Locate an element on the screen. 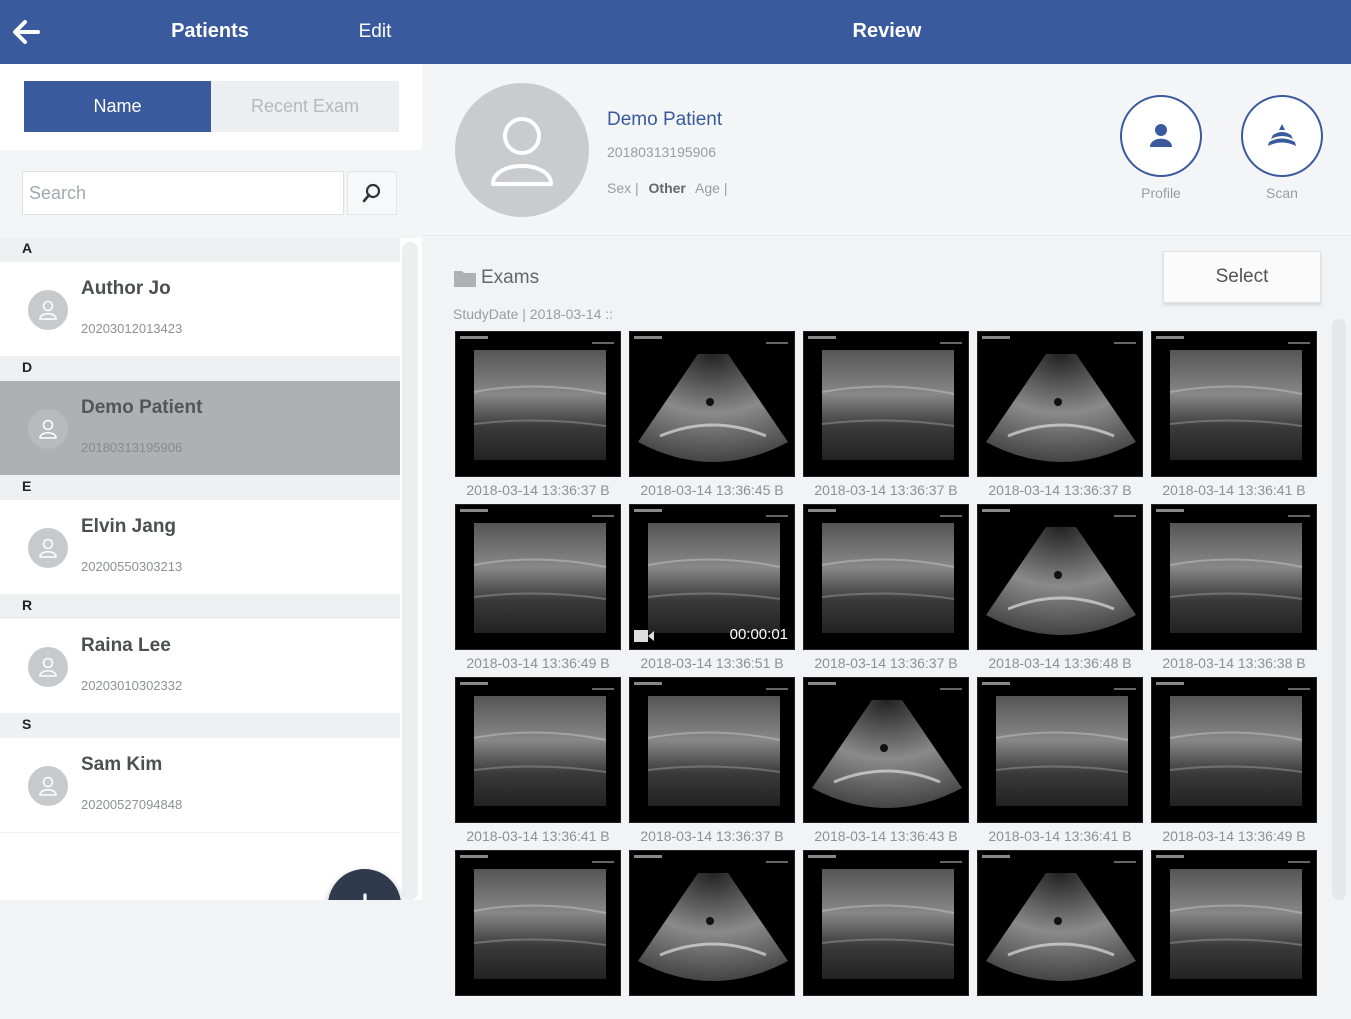  list-scrollbar is located at coordinates (410, 571).